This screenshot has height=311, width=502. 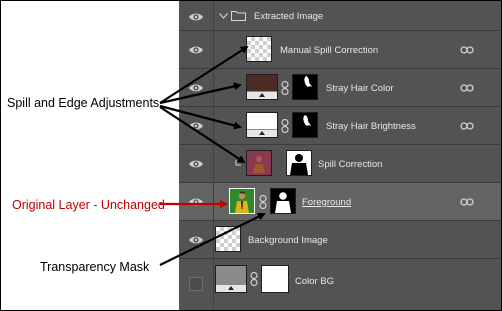 I want to click on layer-spill-correction: Spill Correction, so click(x=340, y=163).